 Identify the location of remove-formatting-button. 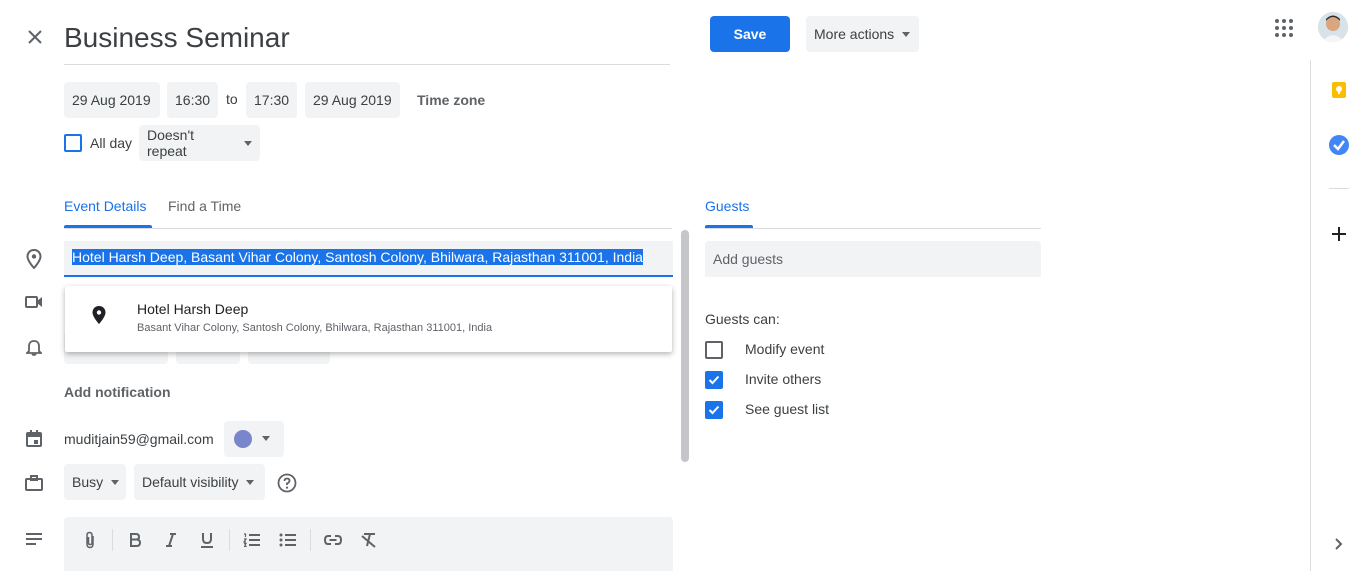
(369, 540).